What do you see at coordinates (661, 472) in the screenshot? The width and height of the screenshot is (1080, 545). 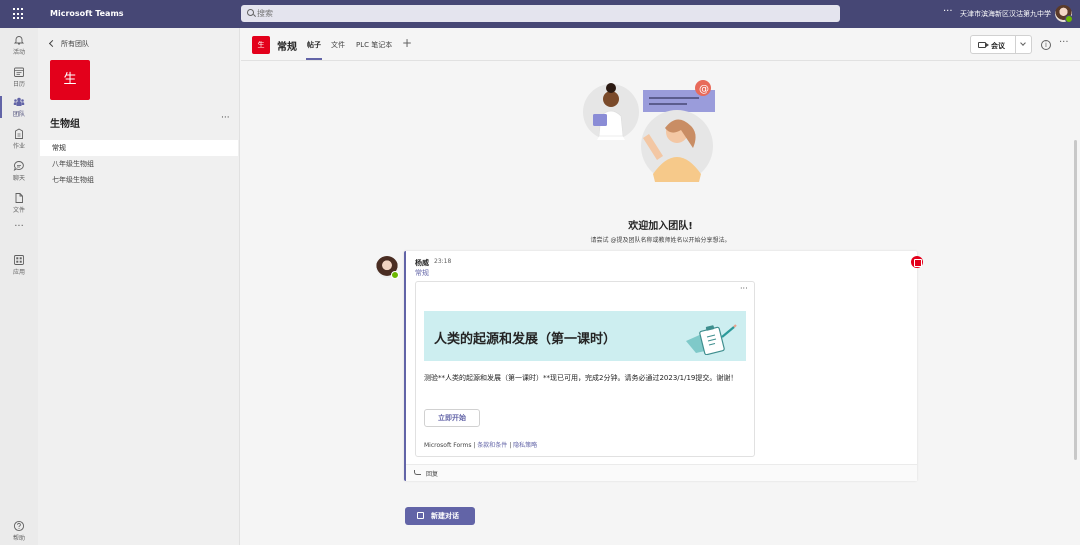 I see `reply-button: 回复` at bounding box center [661, 472].